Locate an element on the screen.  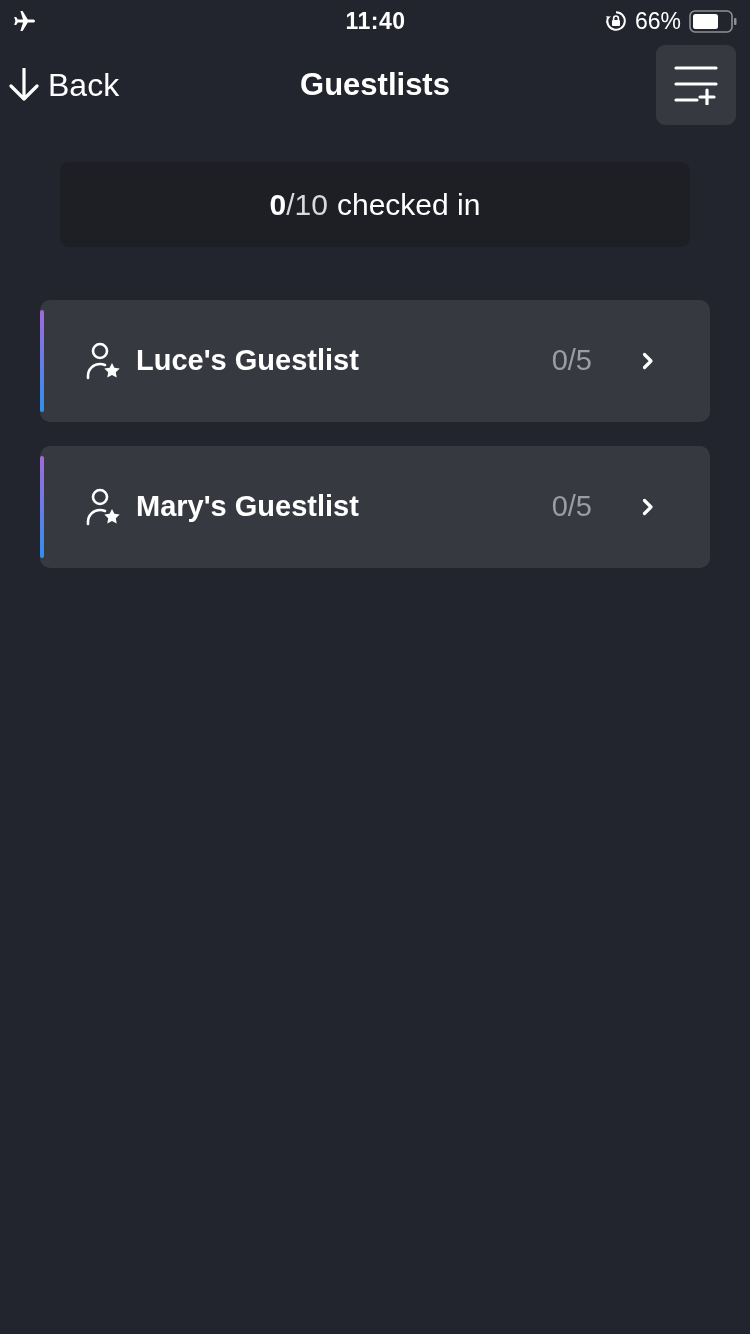
checked-in-count: 0 is located at coordinates (278, 205).